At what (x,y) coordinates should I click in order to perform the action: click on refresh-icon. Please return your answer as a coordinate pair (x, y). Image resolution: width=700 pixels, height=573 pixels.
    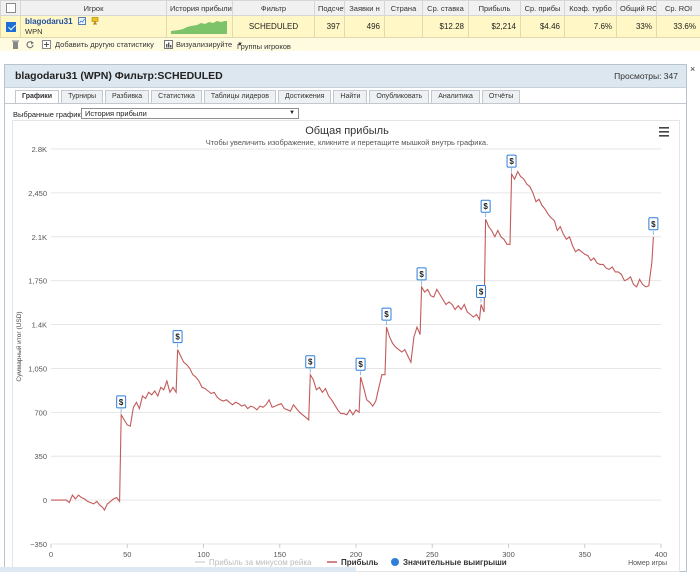
    Looking at the image, I should click on (30, 44).